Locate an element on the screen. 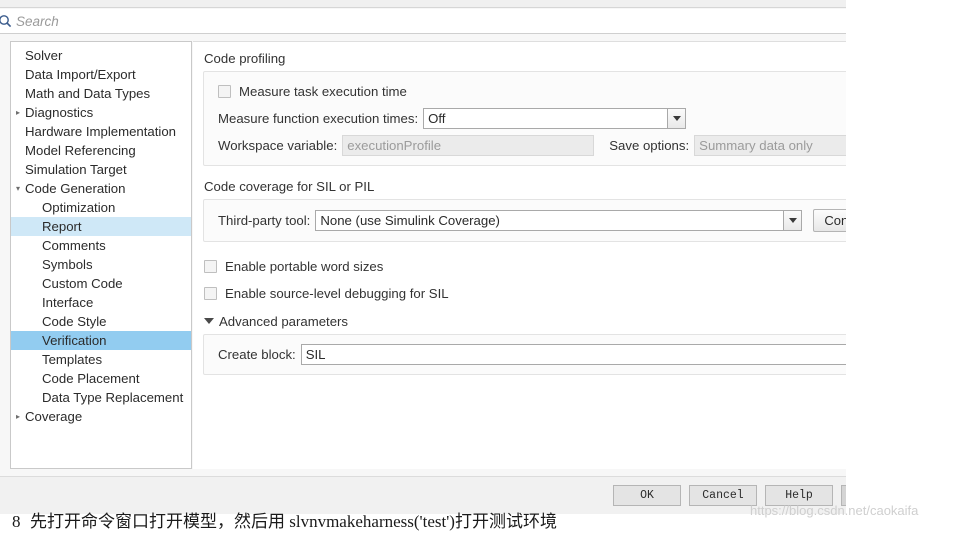  advanced-parameters-group: Create block: SIL is located at coordinates (524, 354).